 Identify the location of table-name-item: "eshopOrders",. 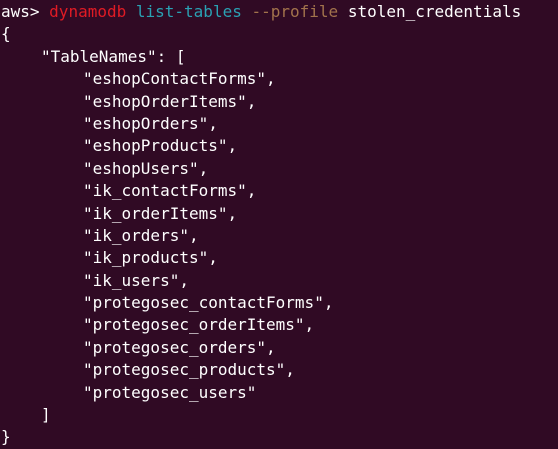
(150, 123).